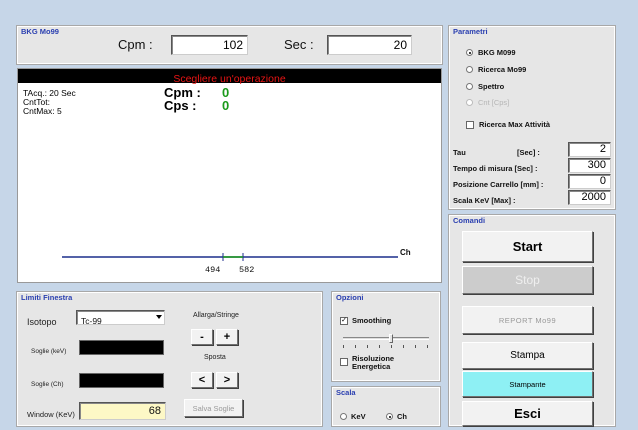  Describe the element at coordinates (589, 165) in the screenshot. I see `tempo-misura-field: 300` at that location.